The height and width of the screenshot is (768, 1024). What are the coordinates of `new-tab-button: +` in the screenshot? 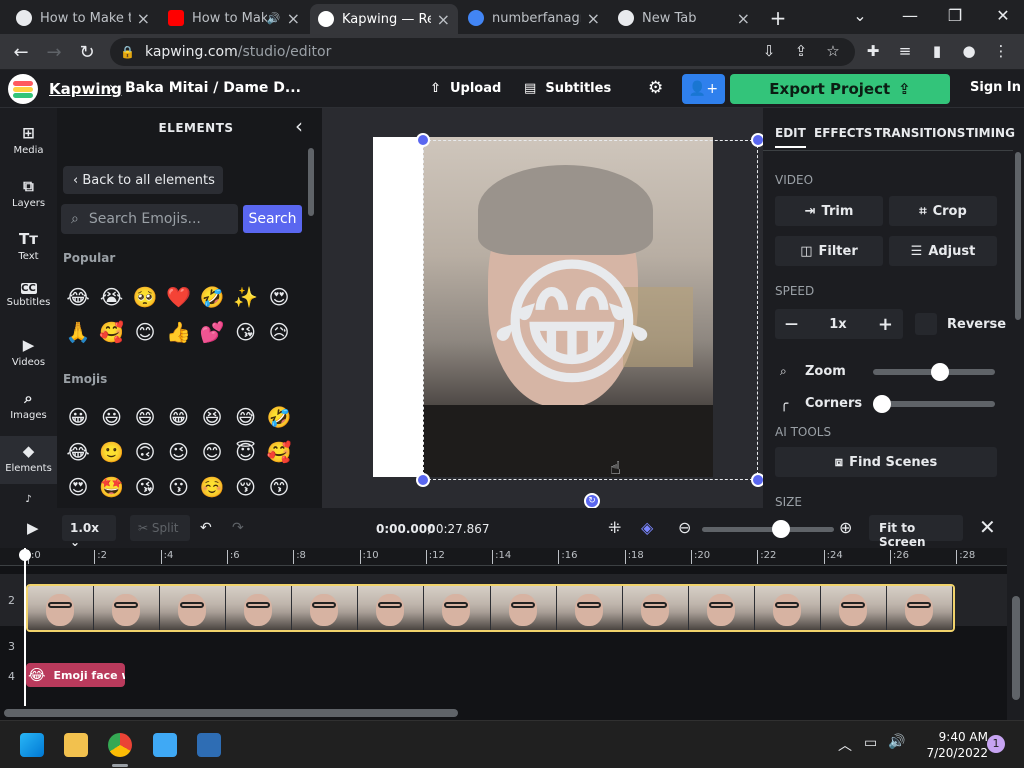 It's located at (778, 18).